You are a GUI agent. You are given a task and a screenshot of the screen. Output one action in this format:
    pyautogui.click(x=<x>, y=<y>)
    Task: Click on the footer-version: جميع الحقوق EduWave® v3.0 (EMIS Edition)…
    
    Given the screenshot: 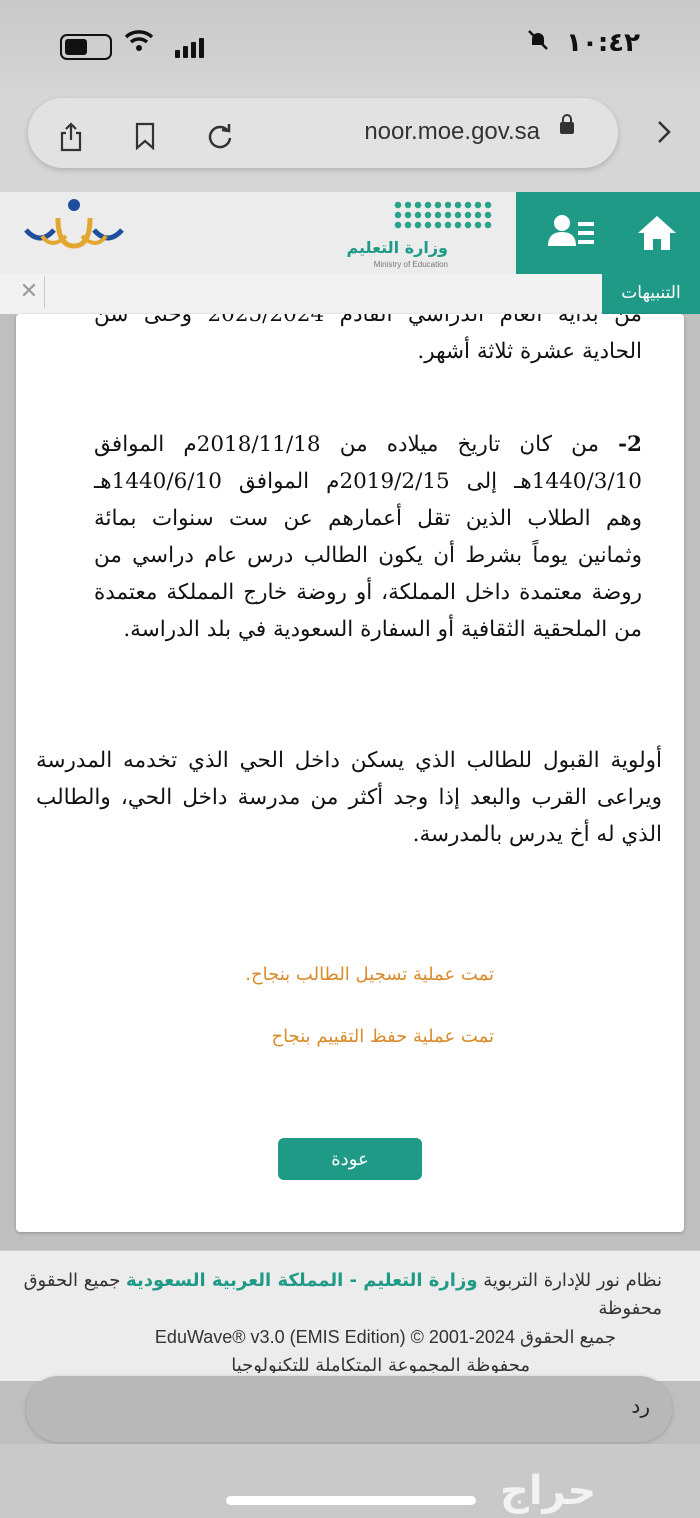 What is the action you would take?
    pyautogui.click(x=385, y=1337)
    